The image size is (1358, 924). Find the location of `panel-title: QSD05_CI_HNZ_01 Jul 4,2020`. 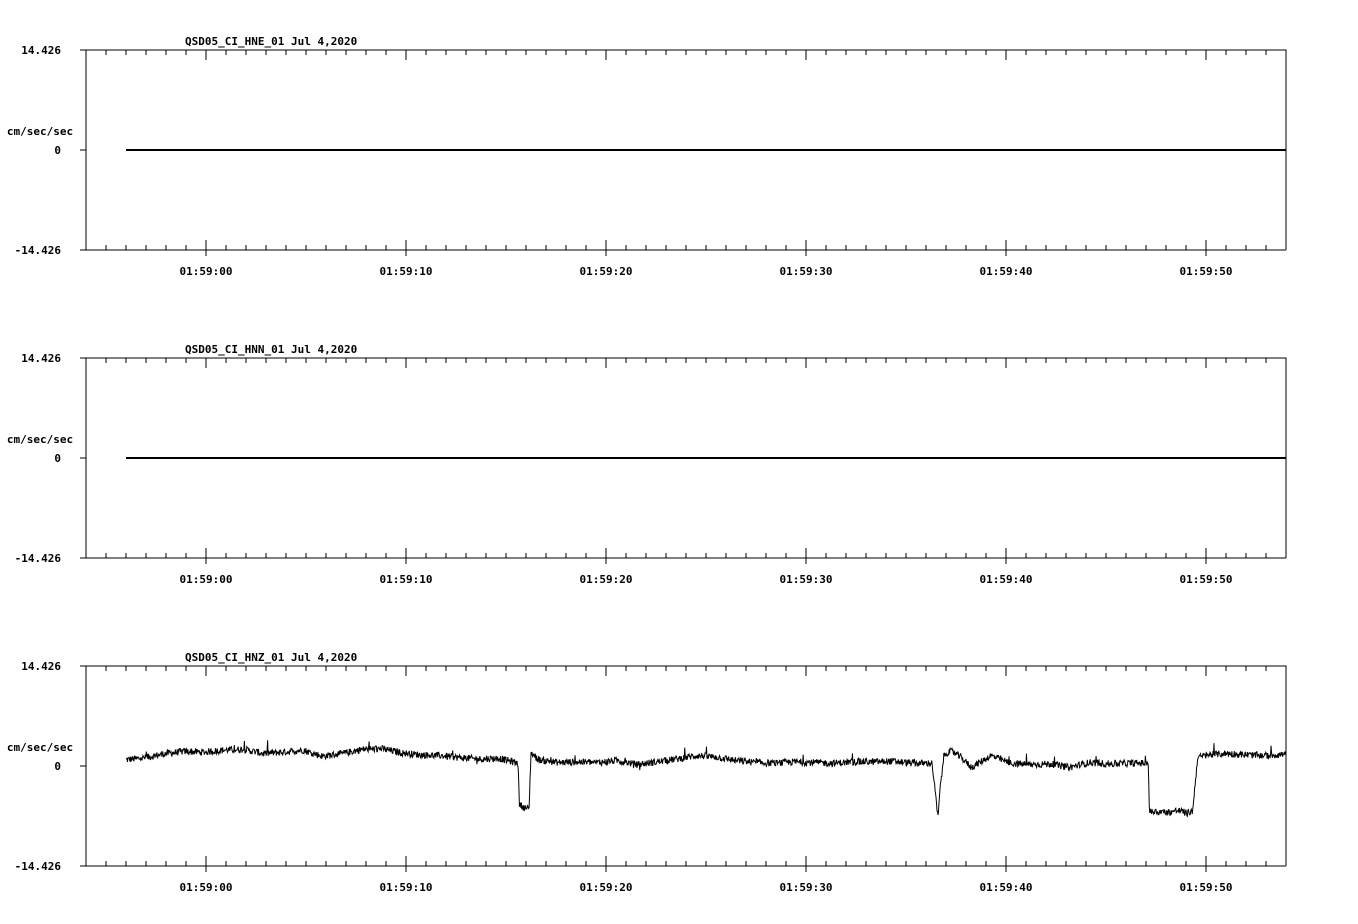

panel-title: QSD05_CI_HNZ_01 Jul 4,2020 is located at coordinates (271, 657).